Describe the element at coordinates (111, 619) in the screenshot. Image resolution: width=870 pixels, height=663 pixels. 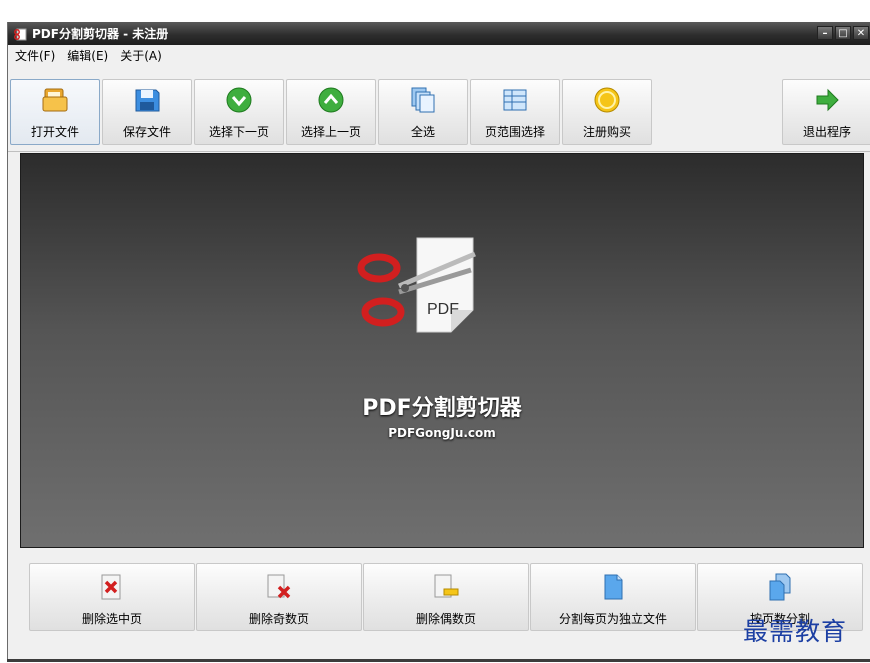
I see `delete-selected-label: 删除选中页` at that location.